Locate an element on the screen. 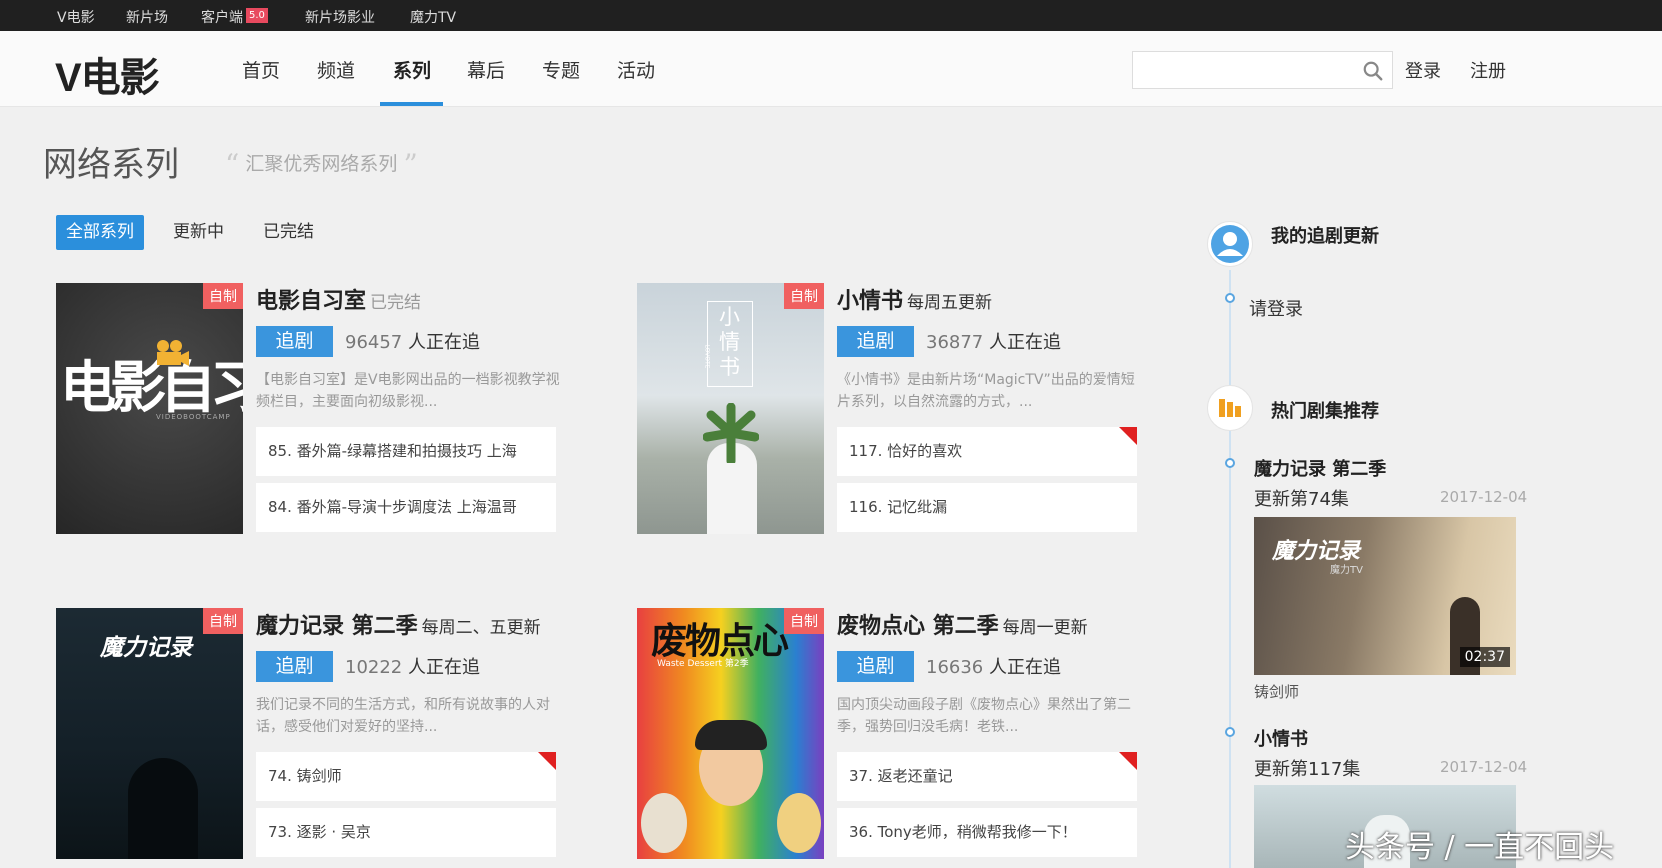  topbar-link-studio: 新片场影业 is located at coordinates (340, 17).